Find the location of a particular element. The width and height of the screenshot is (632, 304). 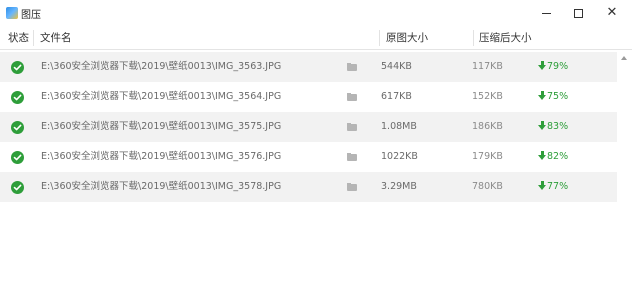

file-path: E:\360安全浏览器下载\2019\壁纸0013\IMG_3576.JPG is located at coordinates (161, 156).